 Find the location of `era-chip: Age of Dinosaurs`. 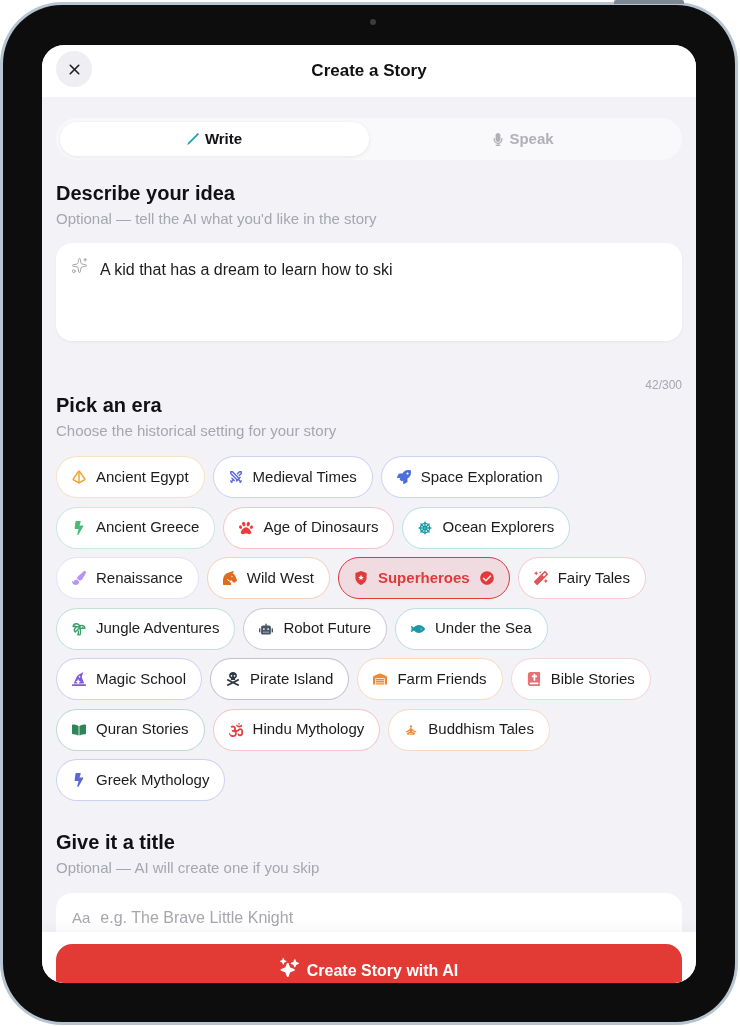

era-chip: Age of Dinosaurs is located at coordinates (309, 527).